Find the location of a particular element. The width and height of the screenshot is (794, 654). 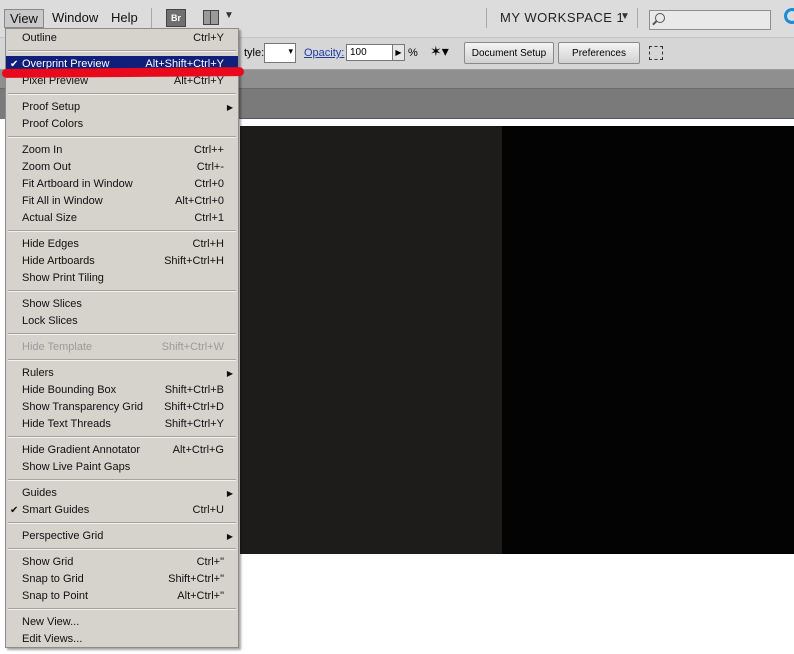

menu-item-label: Actual Size is located at coordinates (50, 218).